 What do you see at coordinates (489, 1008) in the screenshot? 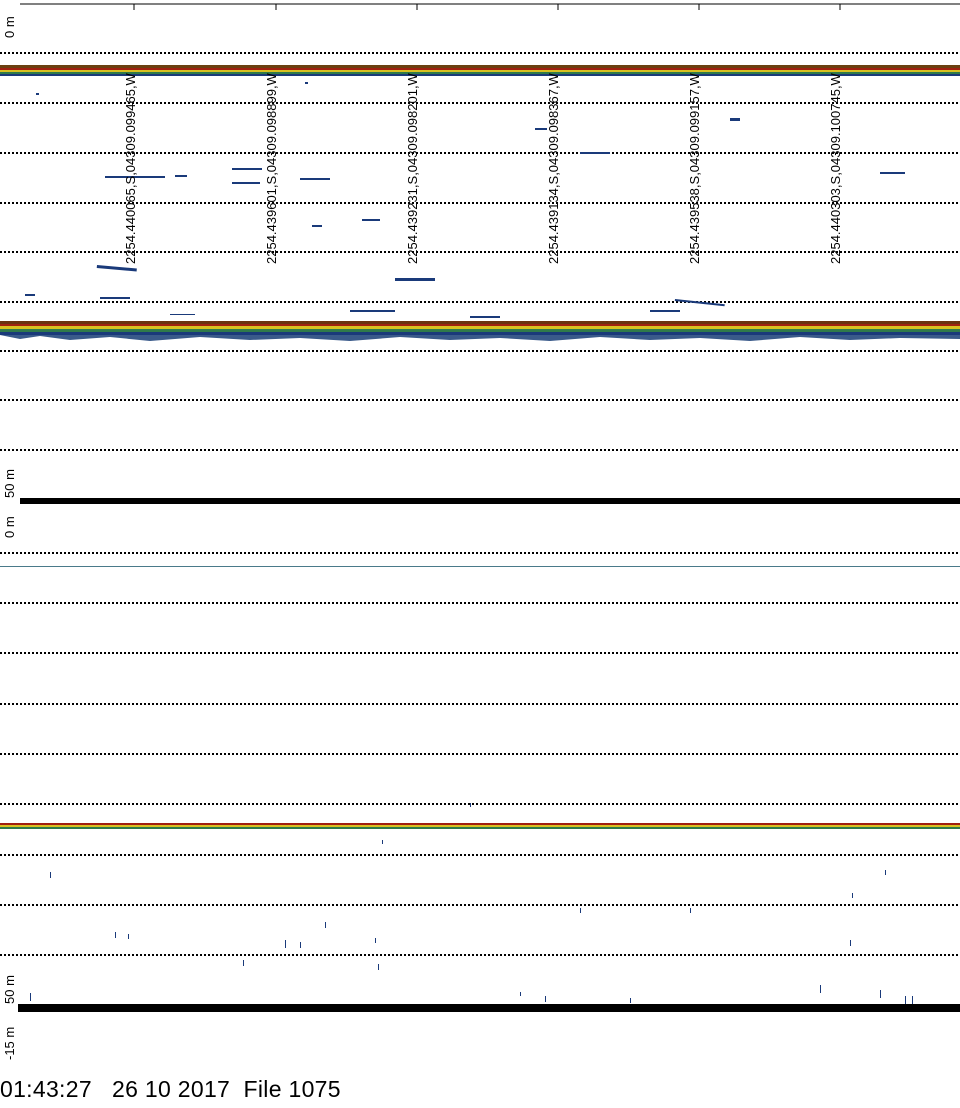
I see `bottom-panel-separator` at bounding box center [489, 1008].